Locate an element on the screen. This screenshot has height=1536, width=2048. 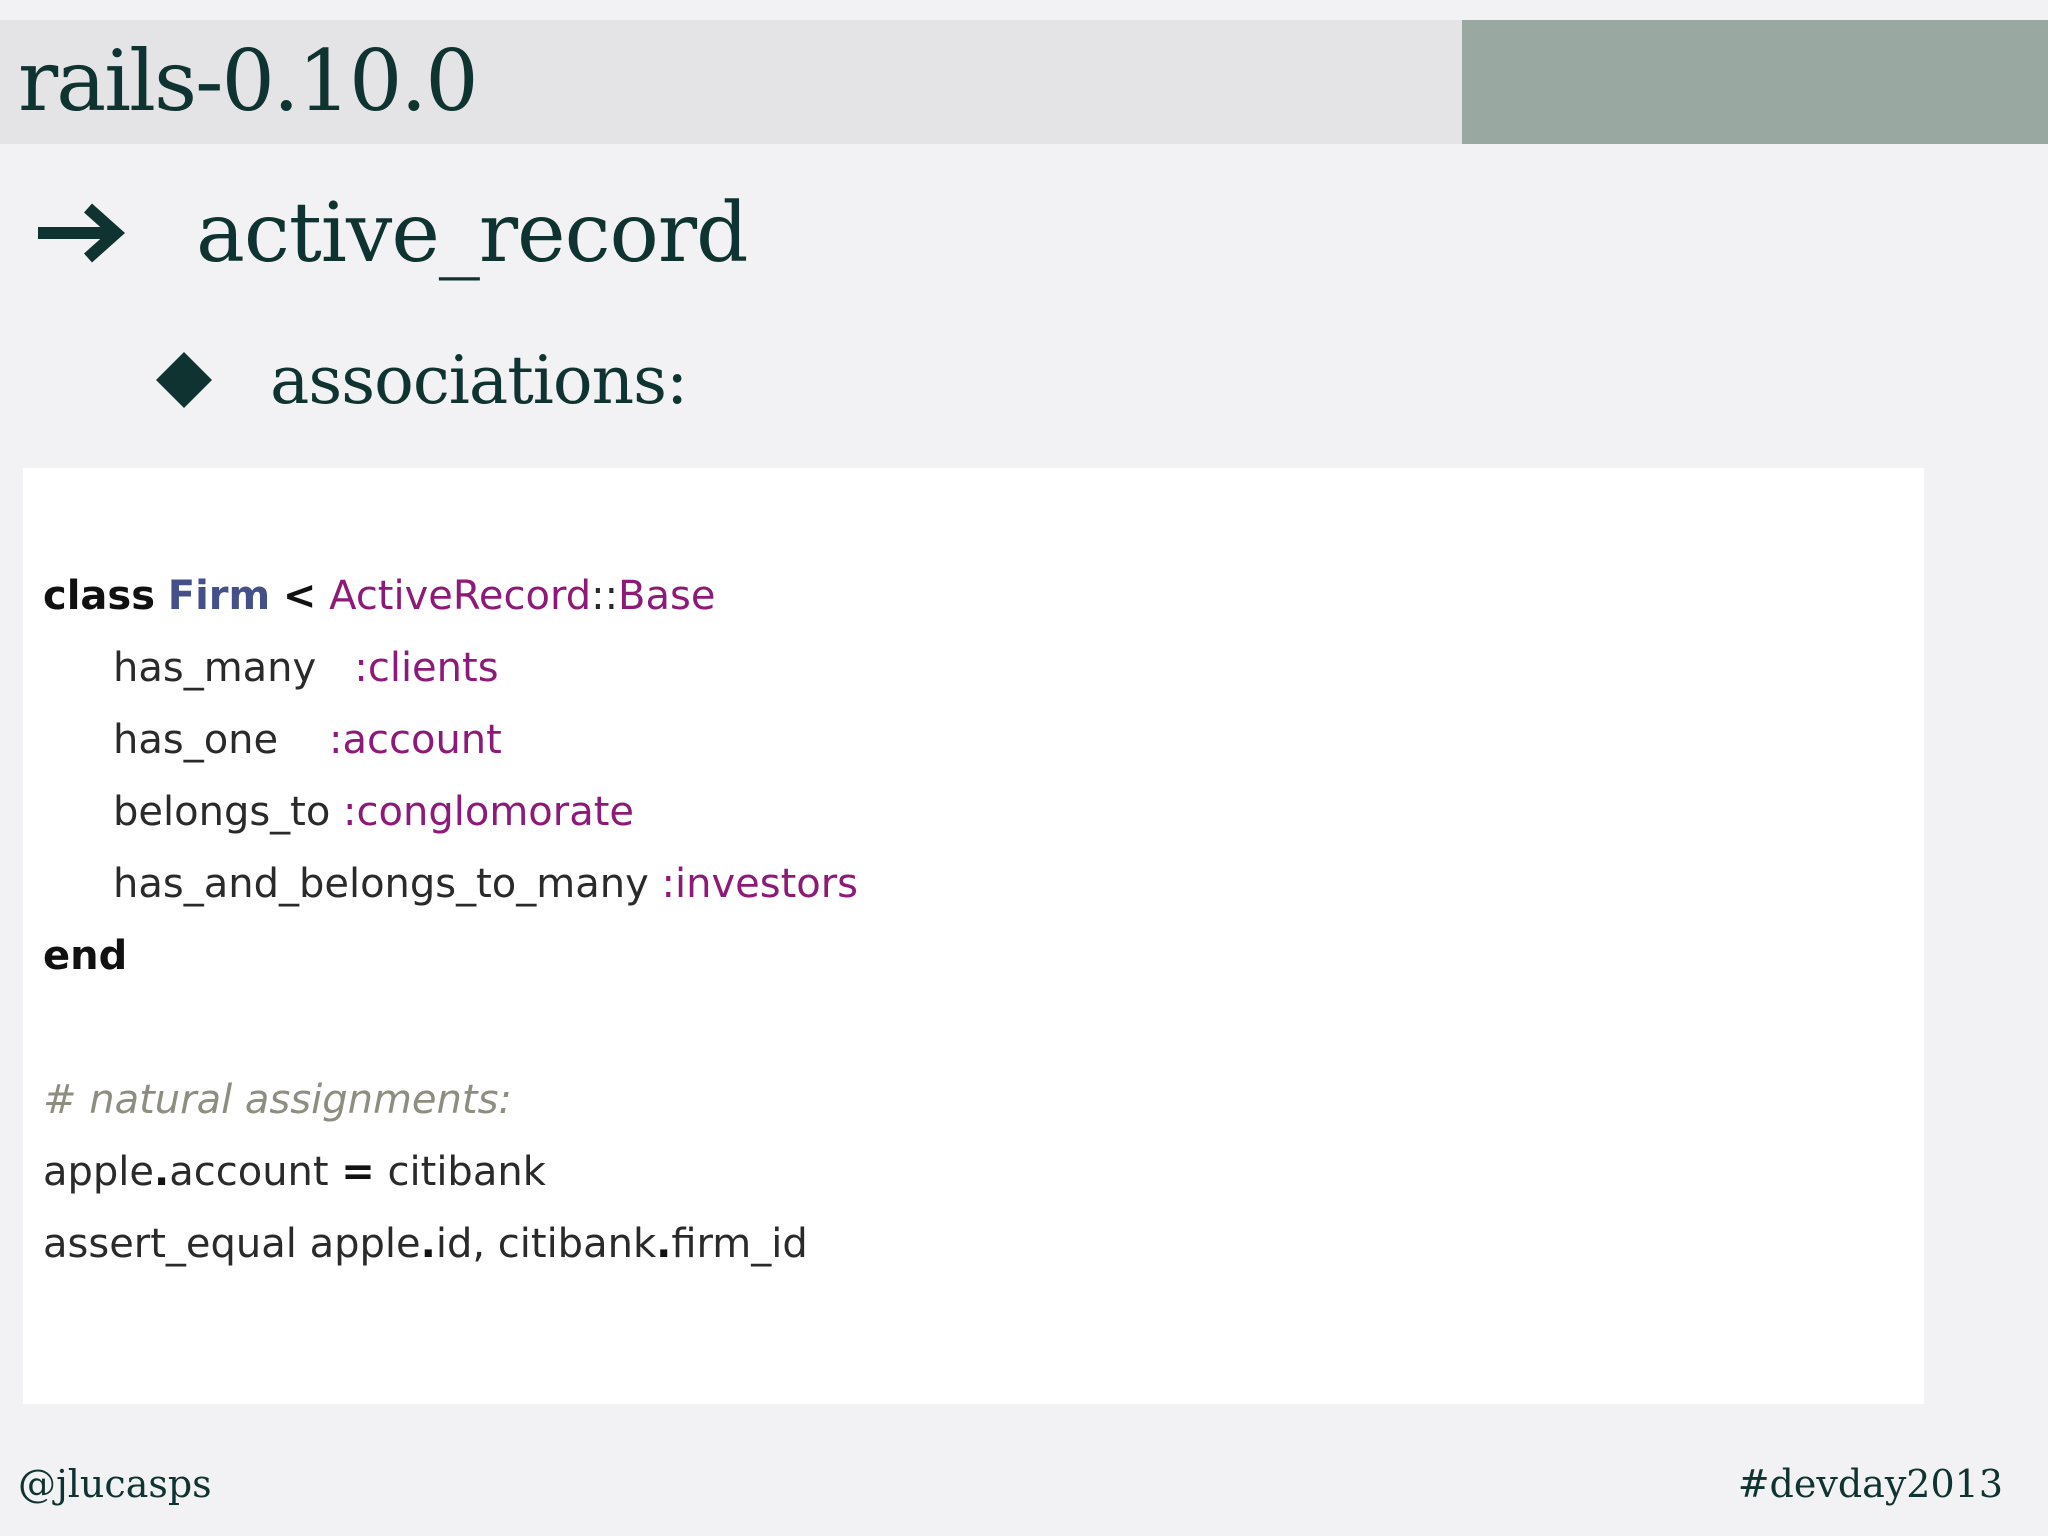
symbol: :account is located at coordinates (415, 740).